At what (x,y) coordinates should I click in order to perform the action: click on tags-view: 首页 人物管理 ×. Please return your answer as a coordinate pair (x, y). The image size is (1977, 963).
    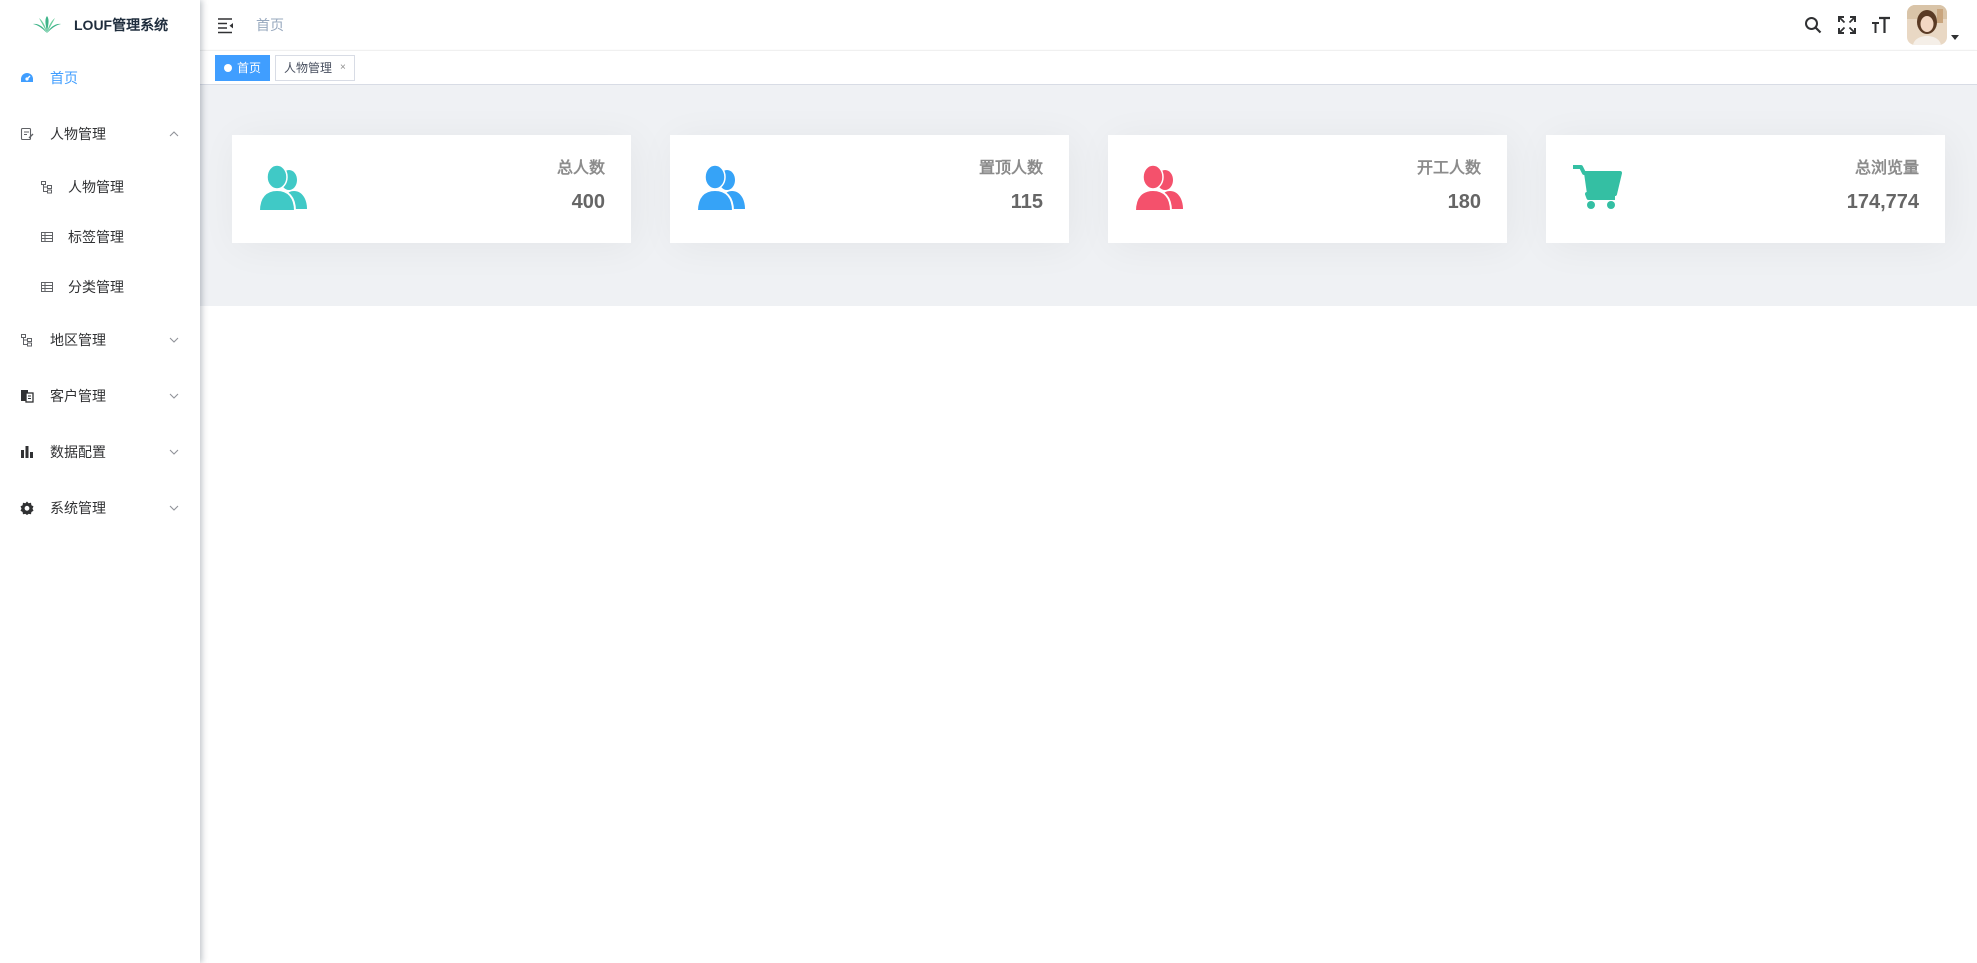
    Looking at the image, I should click on (1088, 68).